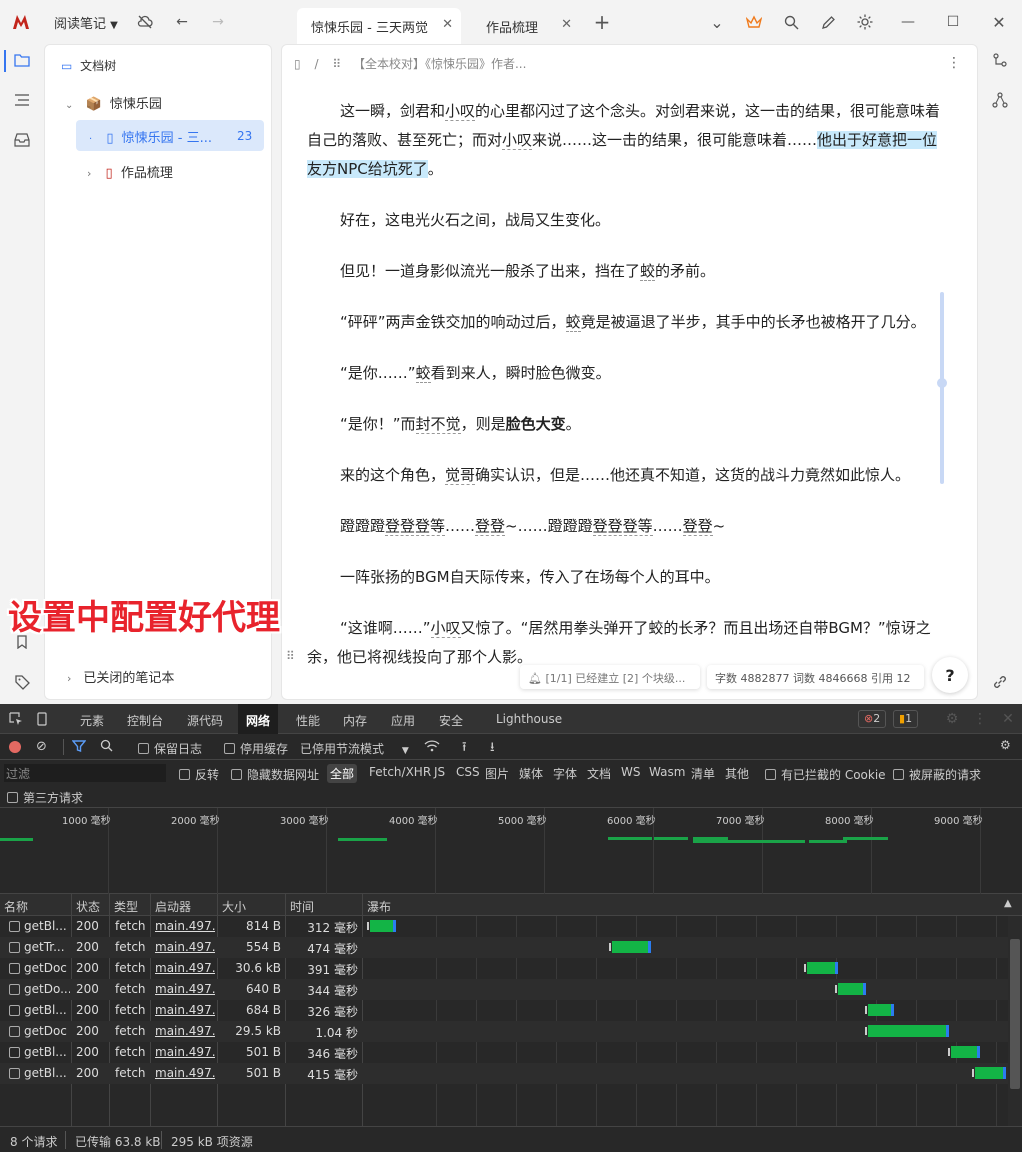  What do you see at coordinates (1000, 60) in the screenshot?
I see `backlinks-icon` at bounding box center [1000, 60].